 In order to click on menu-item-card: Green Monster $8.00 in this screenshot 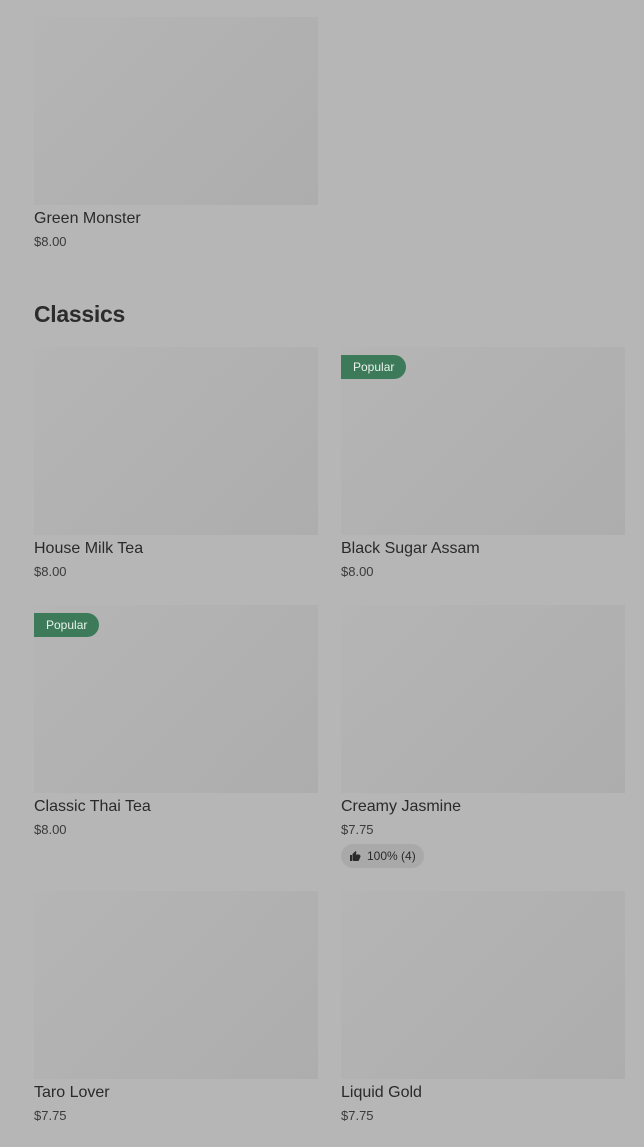, I will do `click(176, 132)`.